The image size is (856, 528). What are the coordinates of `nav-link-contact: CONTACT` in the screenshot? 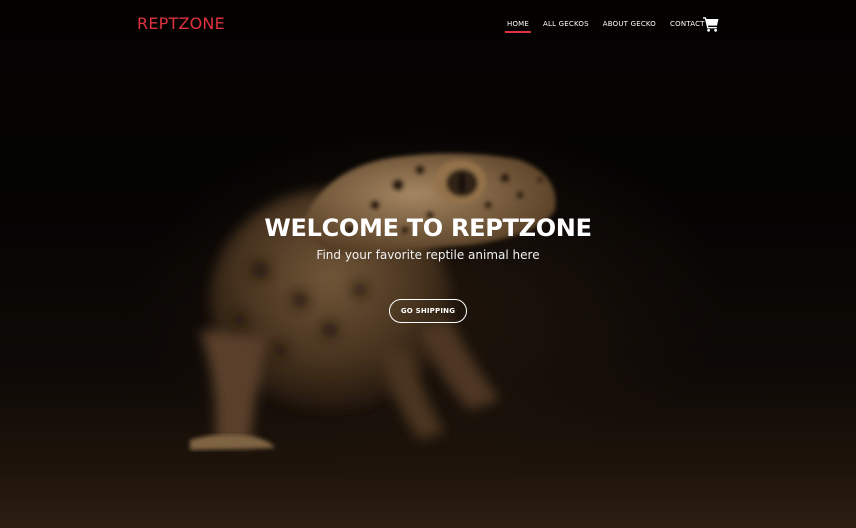 It's located at (687, 24).